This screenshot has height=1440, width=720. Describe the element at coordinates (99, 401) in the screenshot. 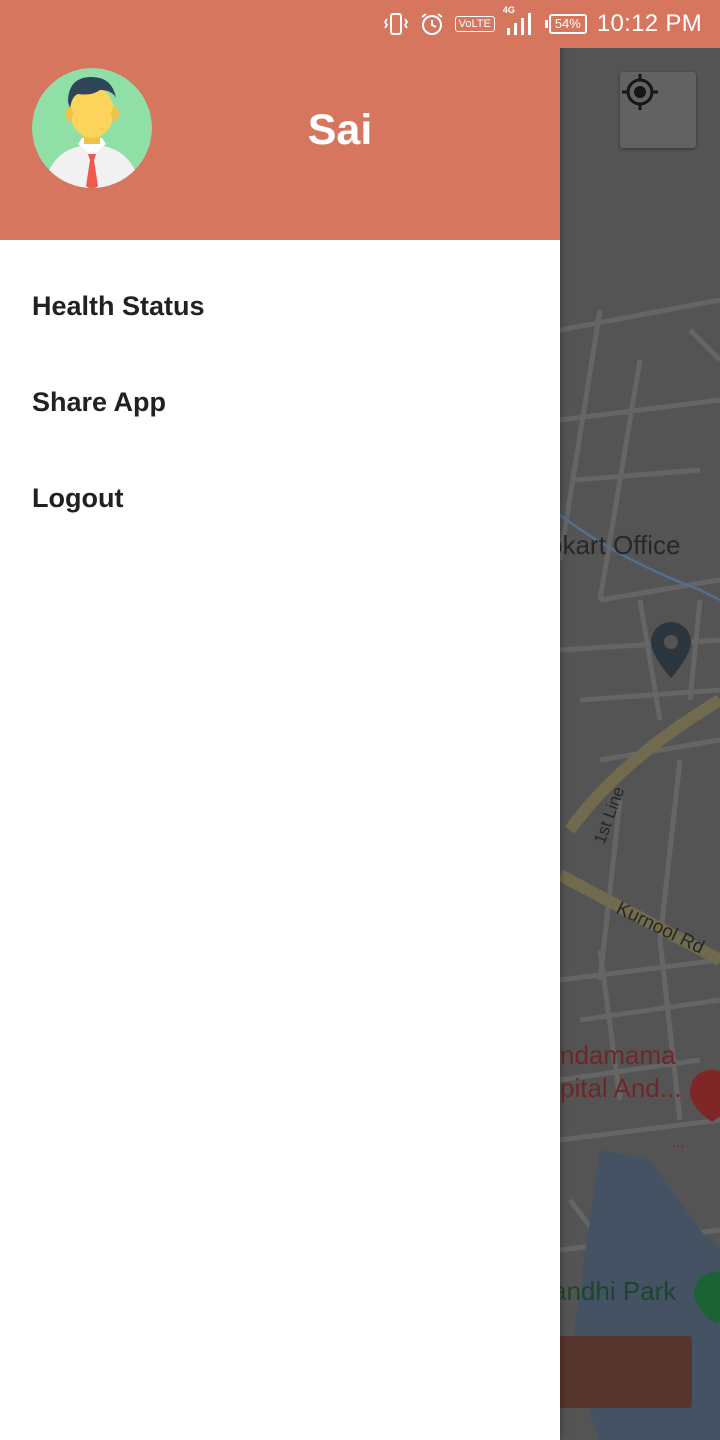

I see `menu-item-label: Share App` at that location.